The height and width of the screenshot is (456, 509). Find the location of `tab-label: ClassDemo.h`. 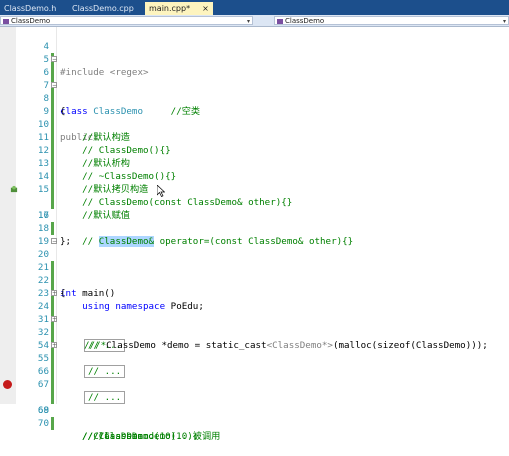

tab-label: ClassDemo.h is located at coordinates (30, 8).